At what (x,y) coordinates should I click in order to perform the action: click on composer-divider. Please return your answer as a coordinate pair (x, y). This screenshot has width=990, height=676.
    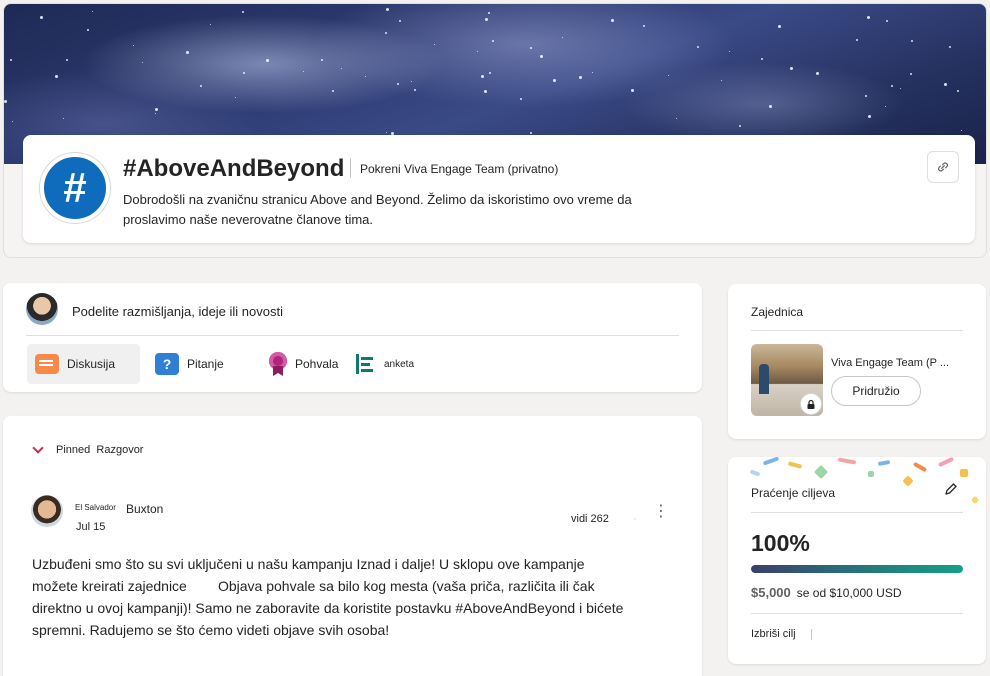
    Looking at the image, I should click on (352, 335).